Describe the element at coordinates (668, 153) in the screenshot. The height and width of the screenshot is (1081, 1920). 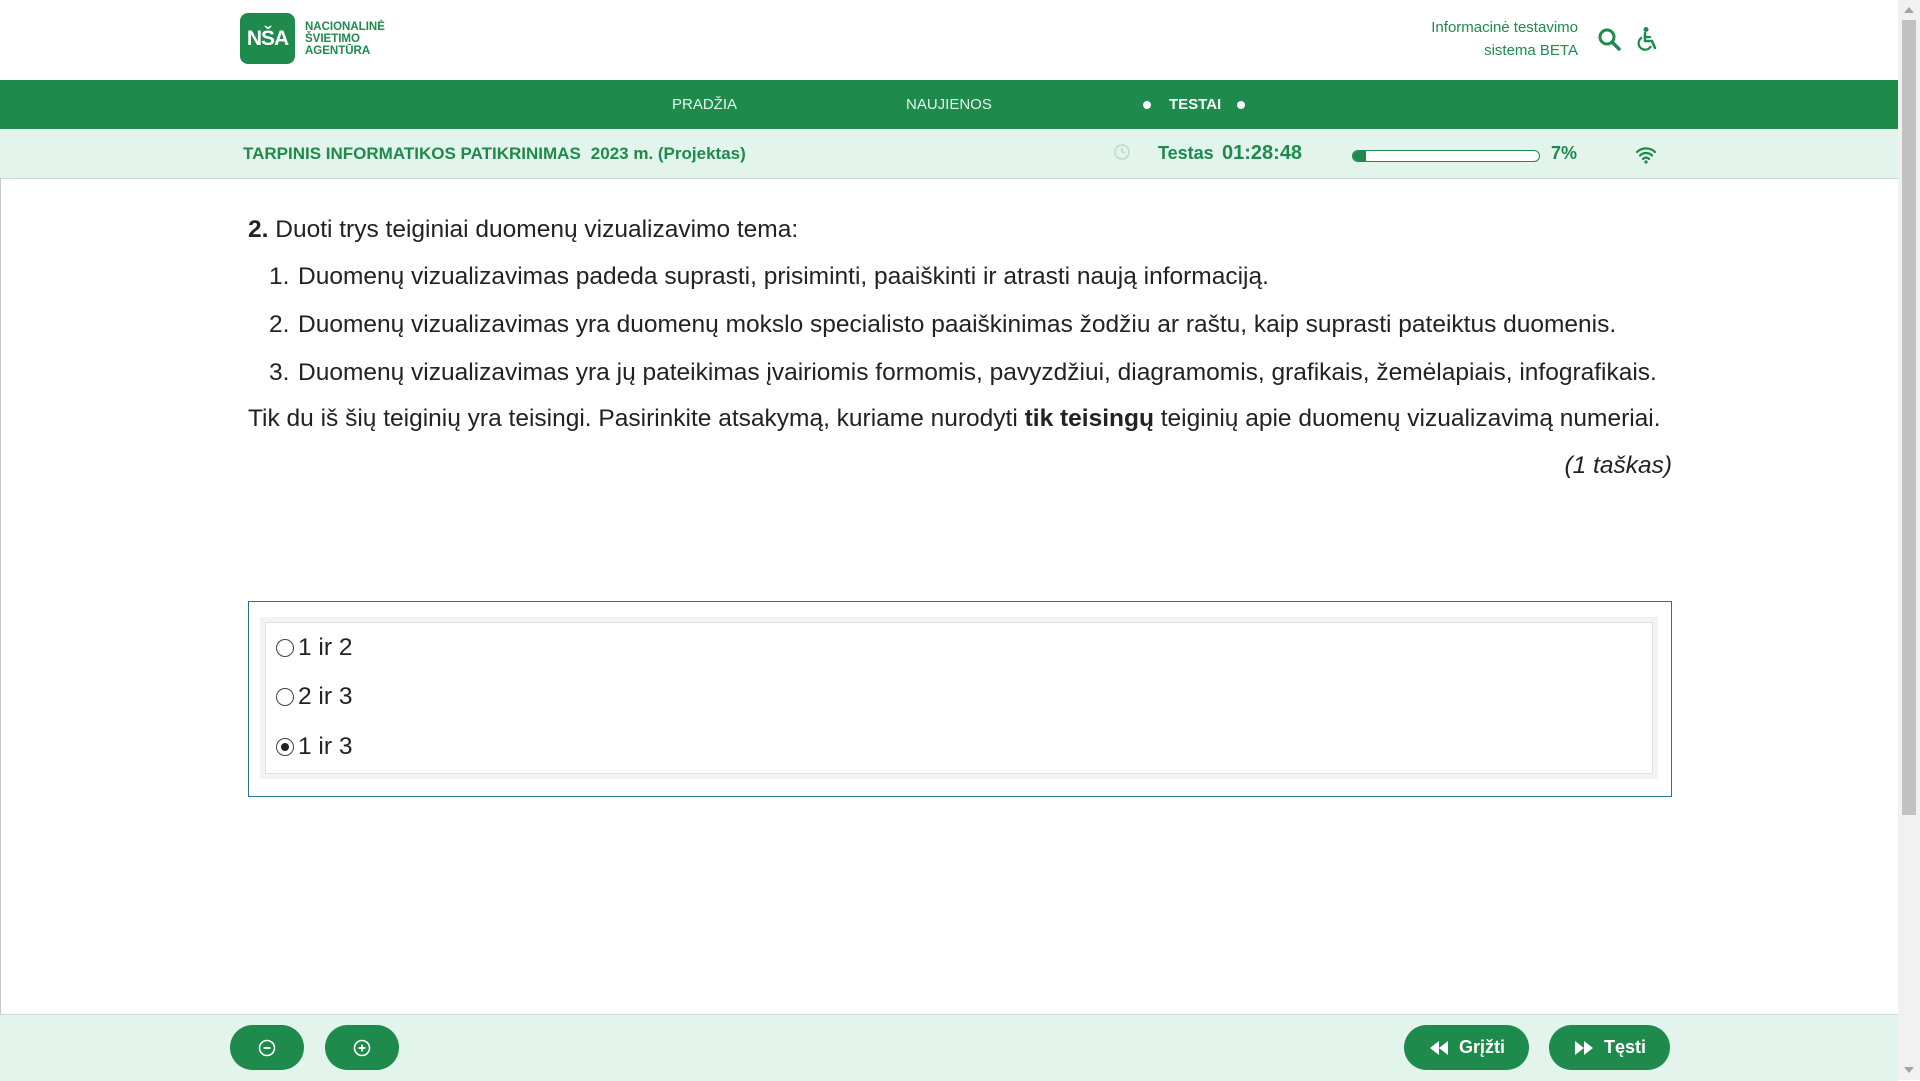
I see `test-year: 2023 m. (Projektas)` at that location.